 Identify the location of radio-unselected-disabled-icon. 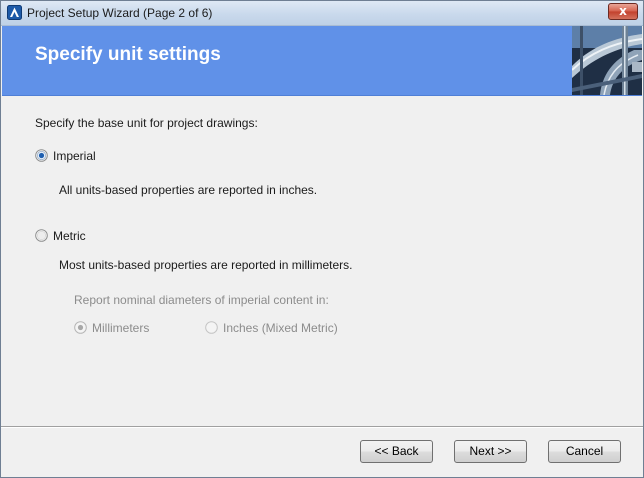
(211, 327).